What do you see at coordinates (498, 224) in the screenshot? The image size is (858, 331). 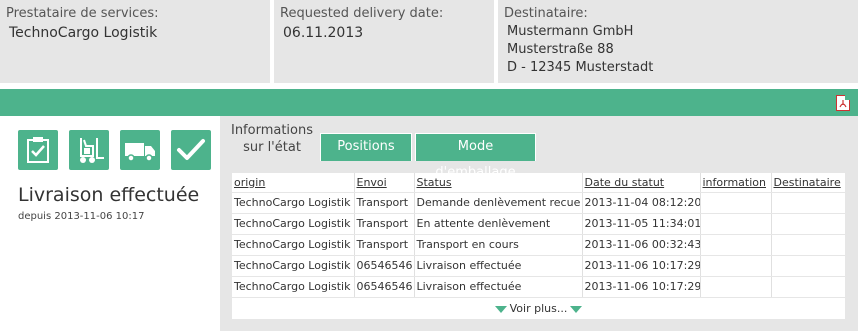 I see `cell-status: En attente denlèvement` at bounding box center [498, 224].